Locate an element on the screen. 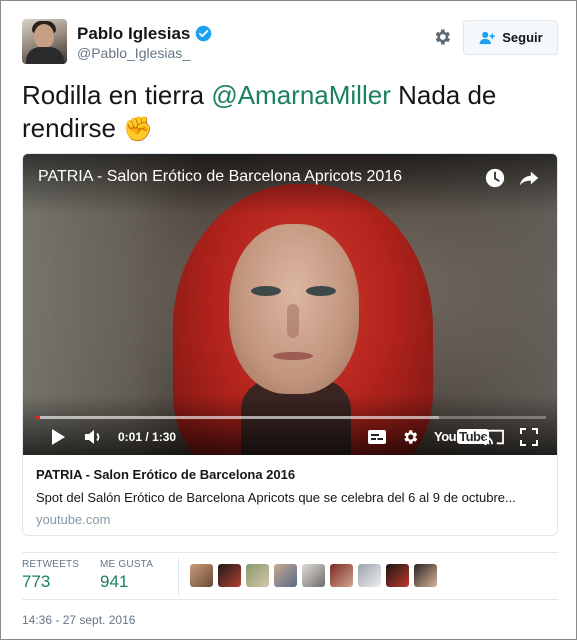 The image size is (577, 640). gear-icon is located at coordinates (442, 37).